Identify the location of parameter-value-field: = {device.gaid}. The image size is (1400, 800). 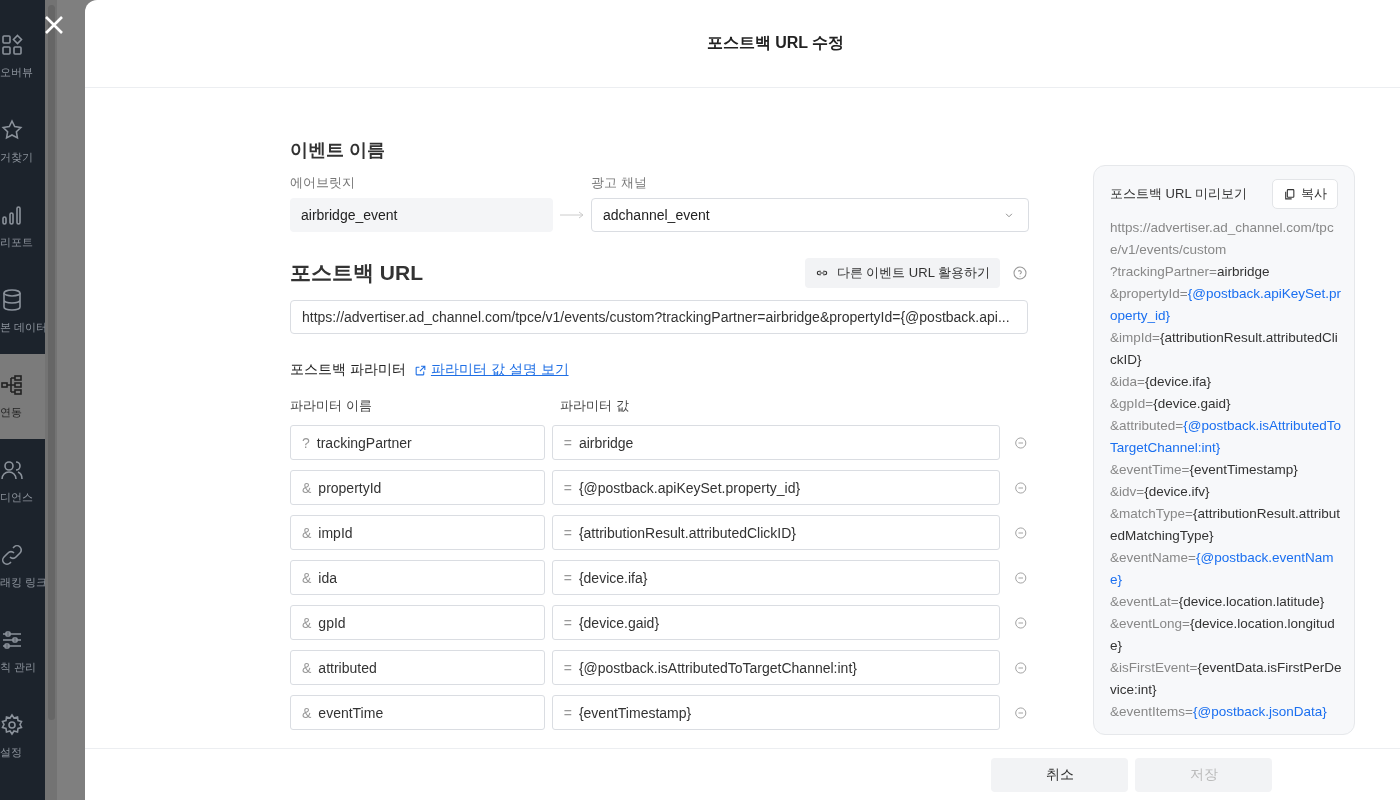
(776, 622).